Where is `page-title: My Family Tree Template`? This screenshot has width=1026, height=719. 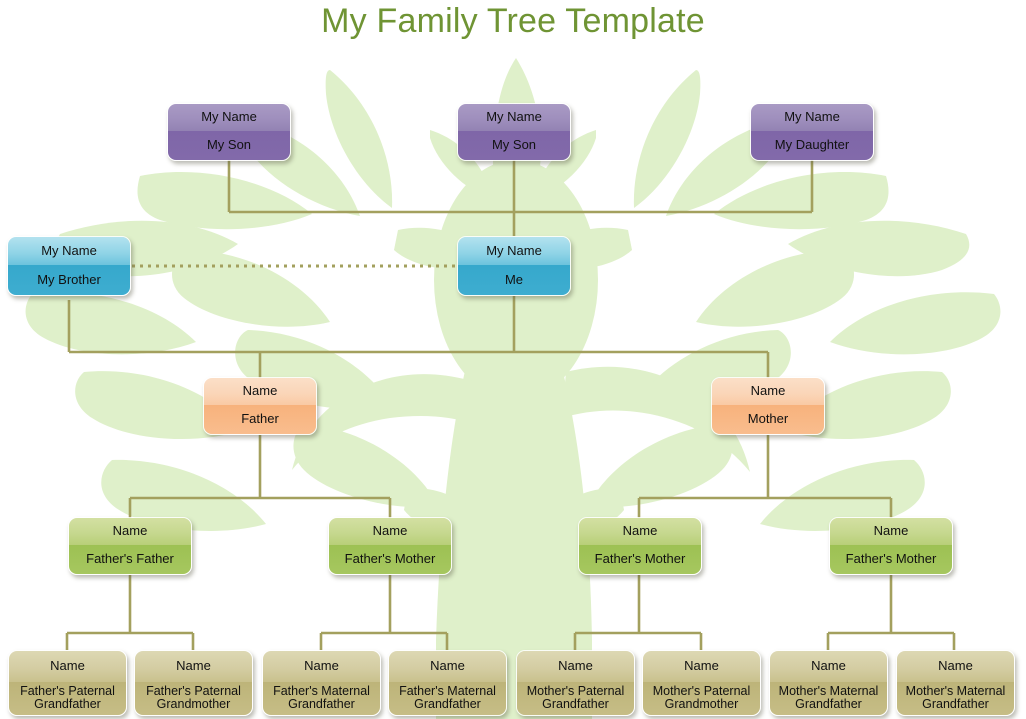 page-title: My Family Tree Template is located at coordinates (513, 21).